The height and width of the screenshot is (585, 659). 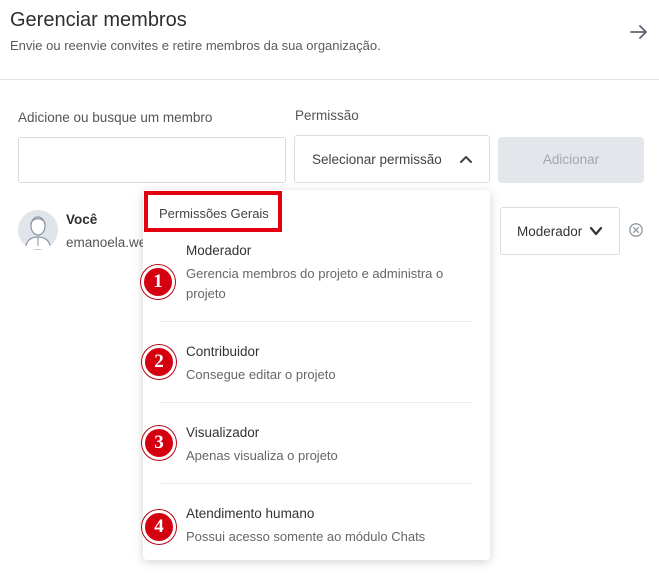 I want to click on member-role-select: Moderador, so click(x=560, y=231).